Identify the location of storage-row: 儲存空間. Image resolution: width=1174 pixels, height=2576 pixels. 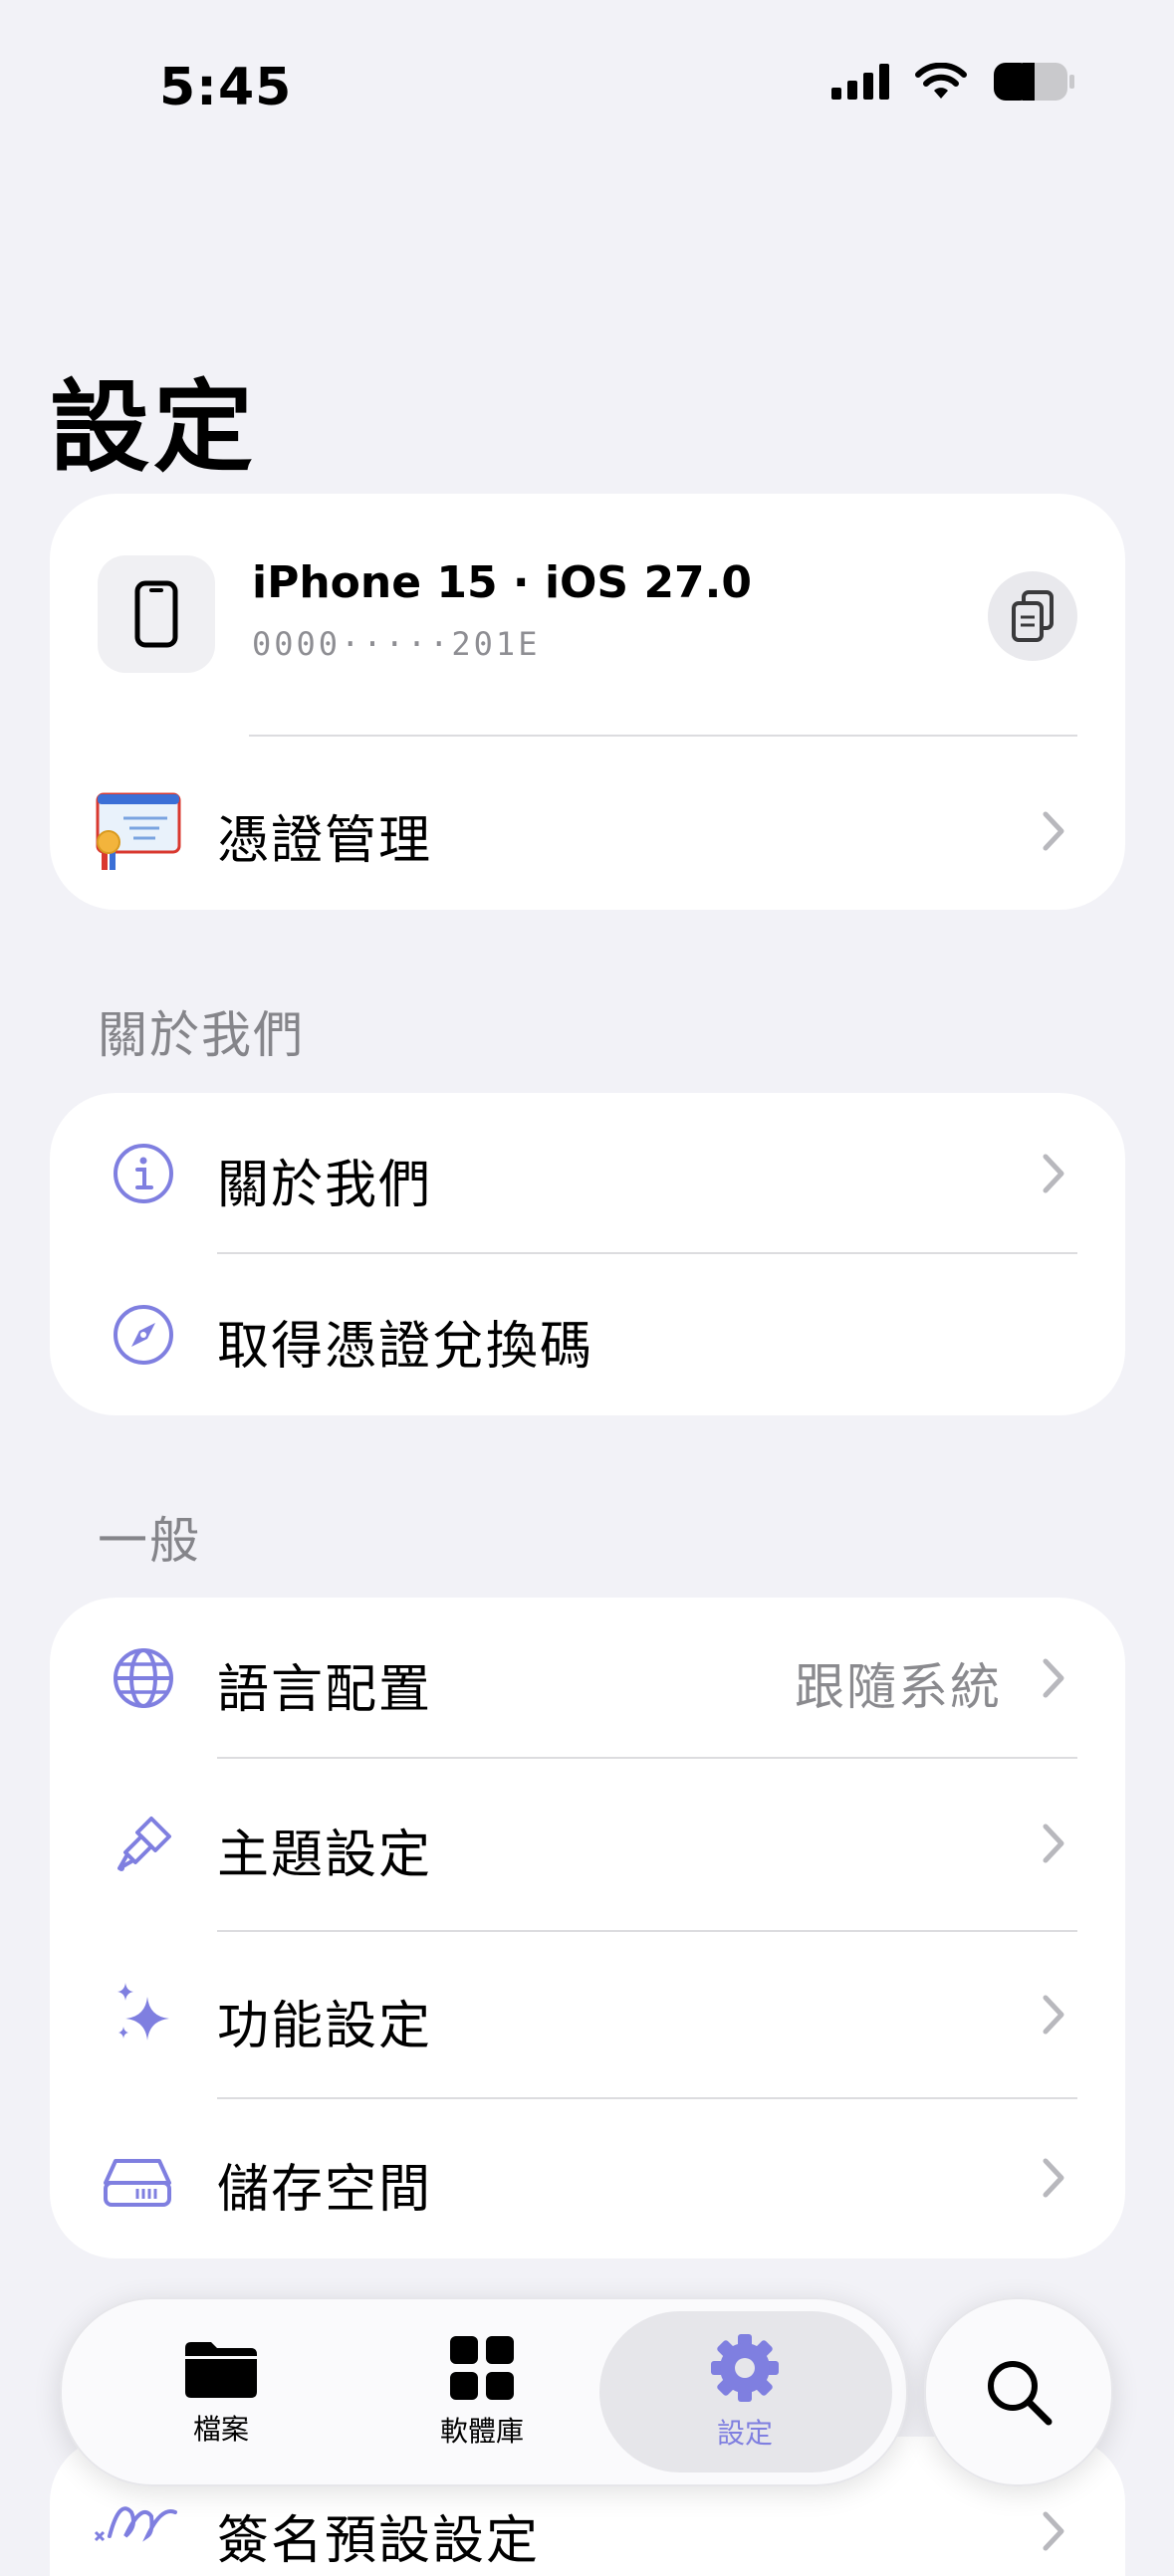
(587, 2178).